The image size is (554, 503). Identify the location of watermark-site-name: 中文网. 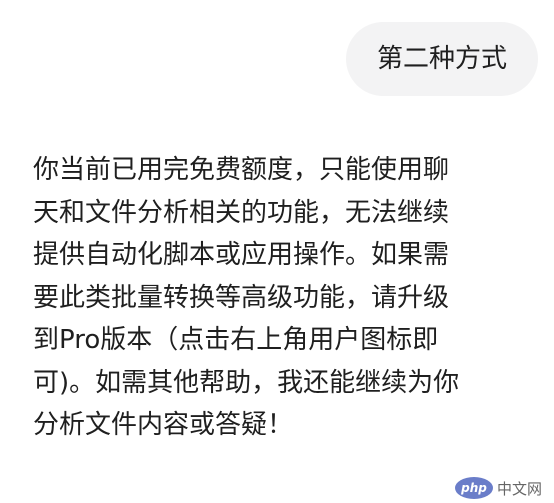
(519, 488).